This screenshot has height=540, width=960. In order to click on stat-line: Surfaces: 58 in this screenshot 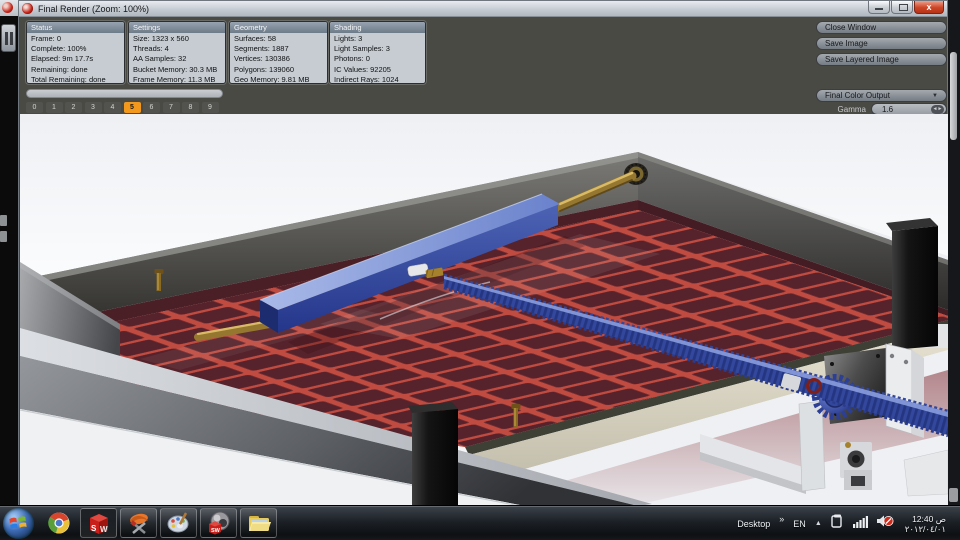, I will do `click(255, 38)`.